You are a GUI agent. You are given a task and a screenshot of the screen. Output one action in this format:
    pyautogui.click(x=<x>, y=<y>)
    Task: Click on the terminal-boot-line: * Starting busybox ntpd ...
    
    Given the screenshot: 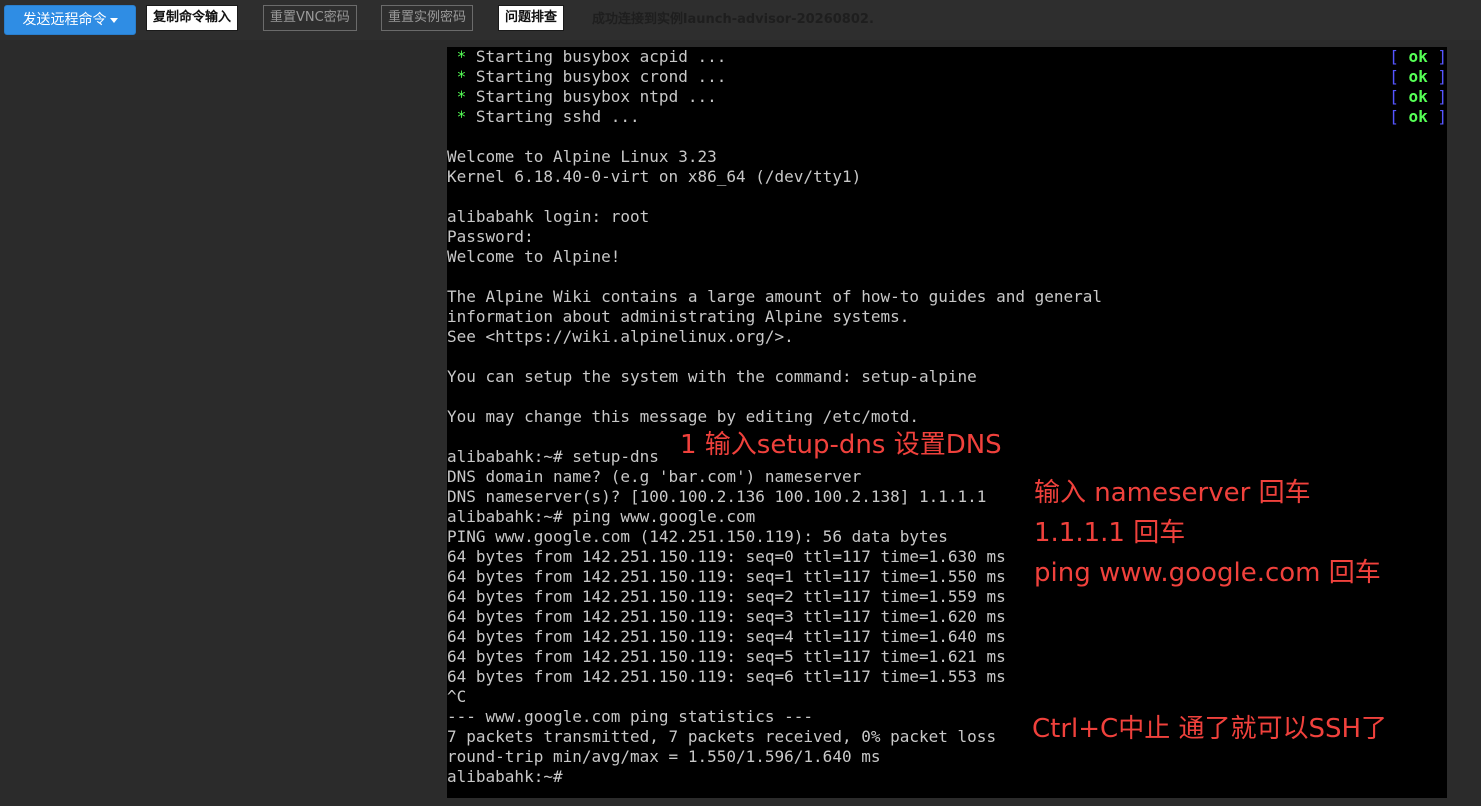 What is the action you would take?
    pyautogui.click(x=582, y=97)
    